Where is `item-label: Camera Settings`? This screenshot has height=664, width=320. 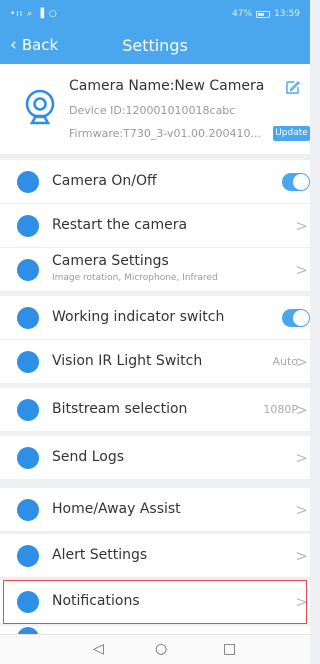
item-label: Camera Settings is located at coordinates (110, 261).